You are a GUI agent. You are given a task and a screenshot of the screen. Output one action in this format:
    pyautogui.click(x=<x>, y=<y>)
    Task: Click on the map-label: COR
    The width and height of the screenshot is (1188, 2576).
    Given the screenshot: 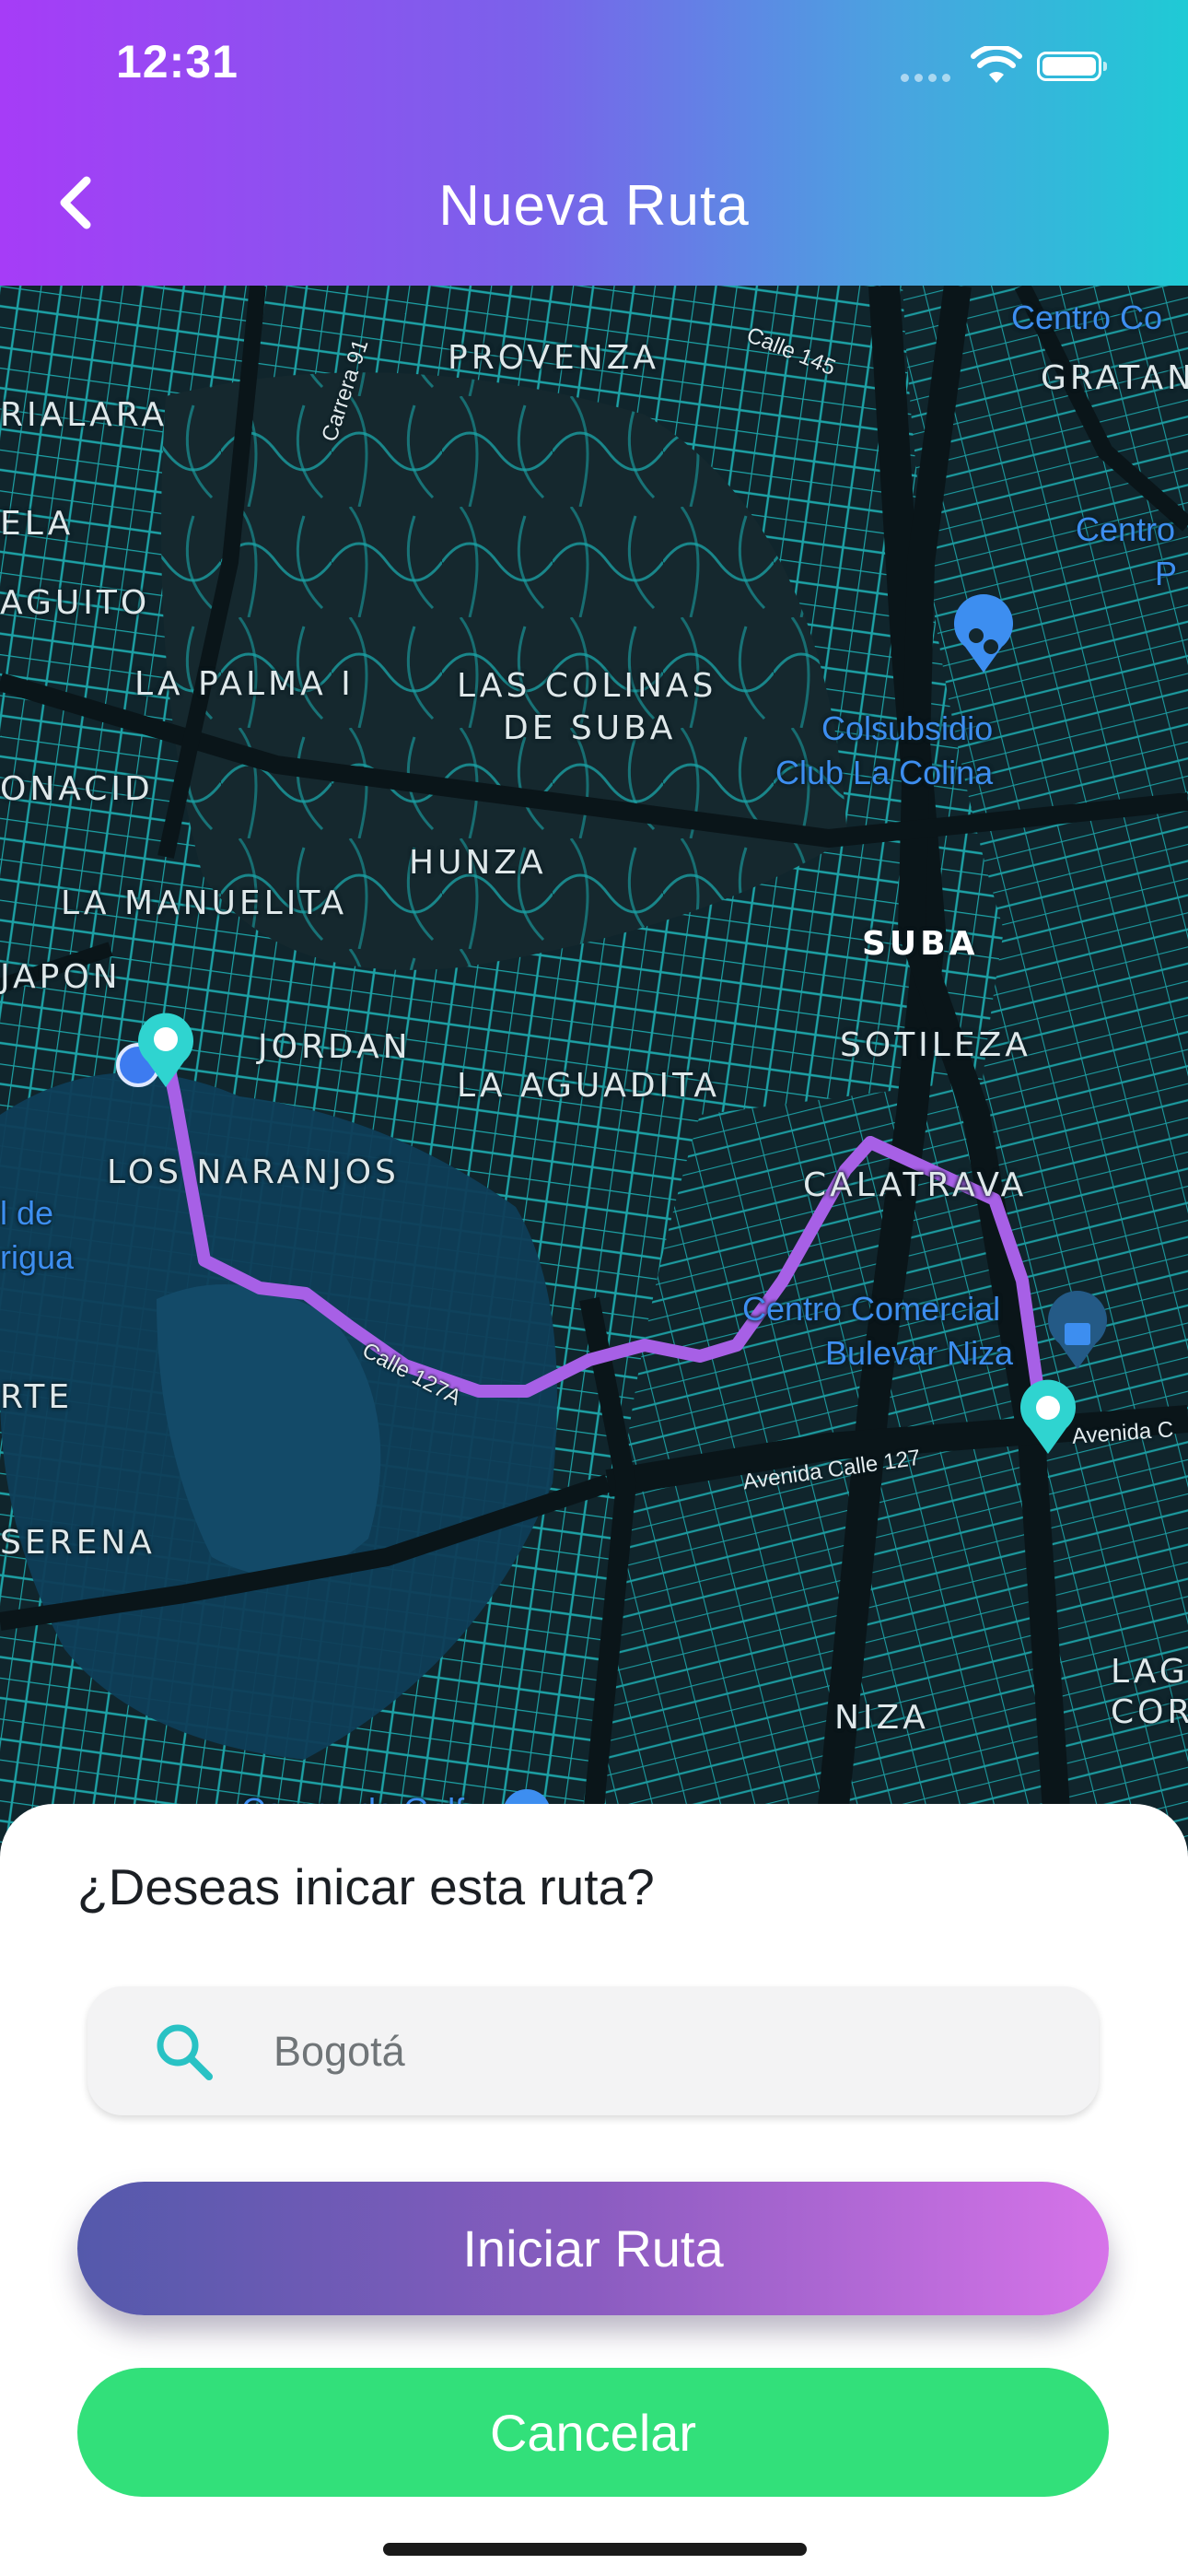 What is the action you would take?
    pyautogui.click(x=1149, y=1712)
    